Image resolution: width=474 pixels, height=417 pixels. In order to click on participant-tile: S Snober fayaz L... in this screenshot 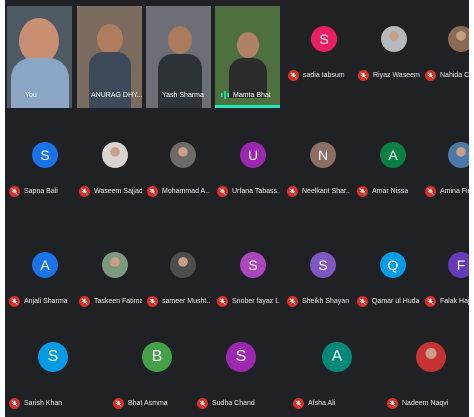, I will do `click(249, 282)`.